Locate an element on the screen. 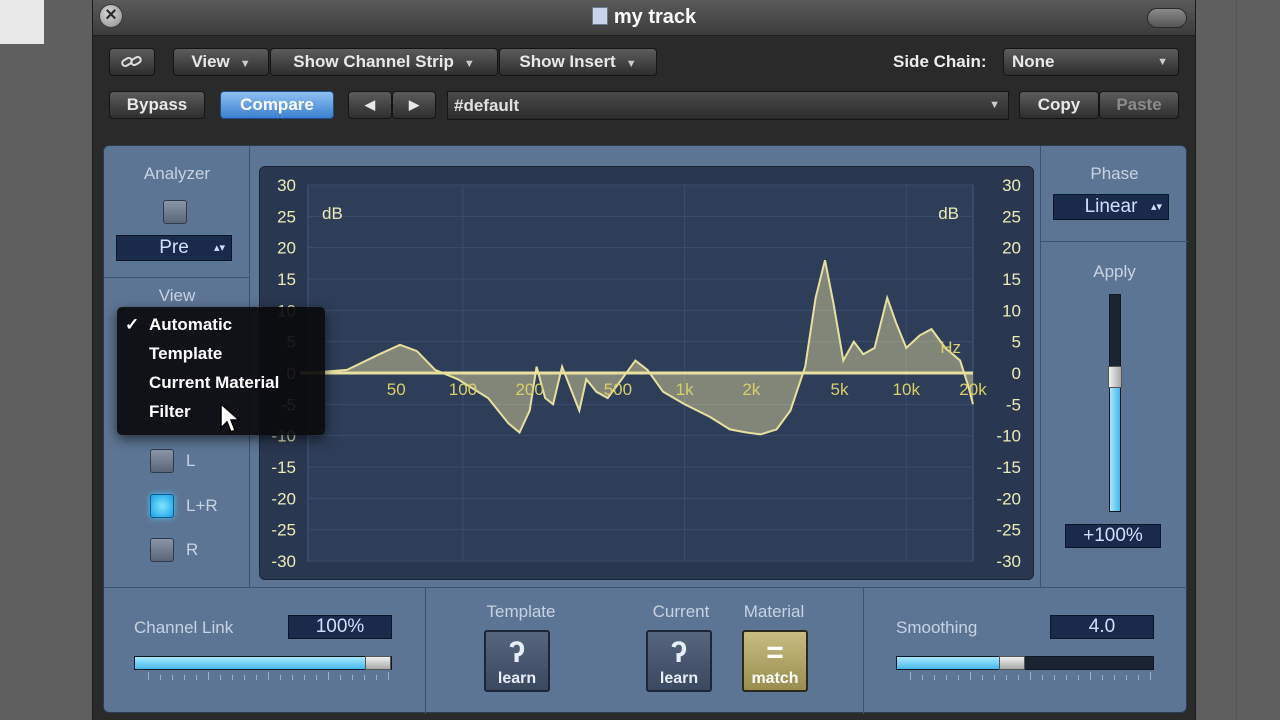  next-preset-button: ▶ is located at coordinates (414, 105).